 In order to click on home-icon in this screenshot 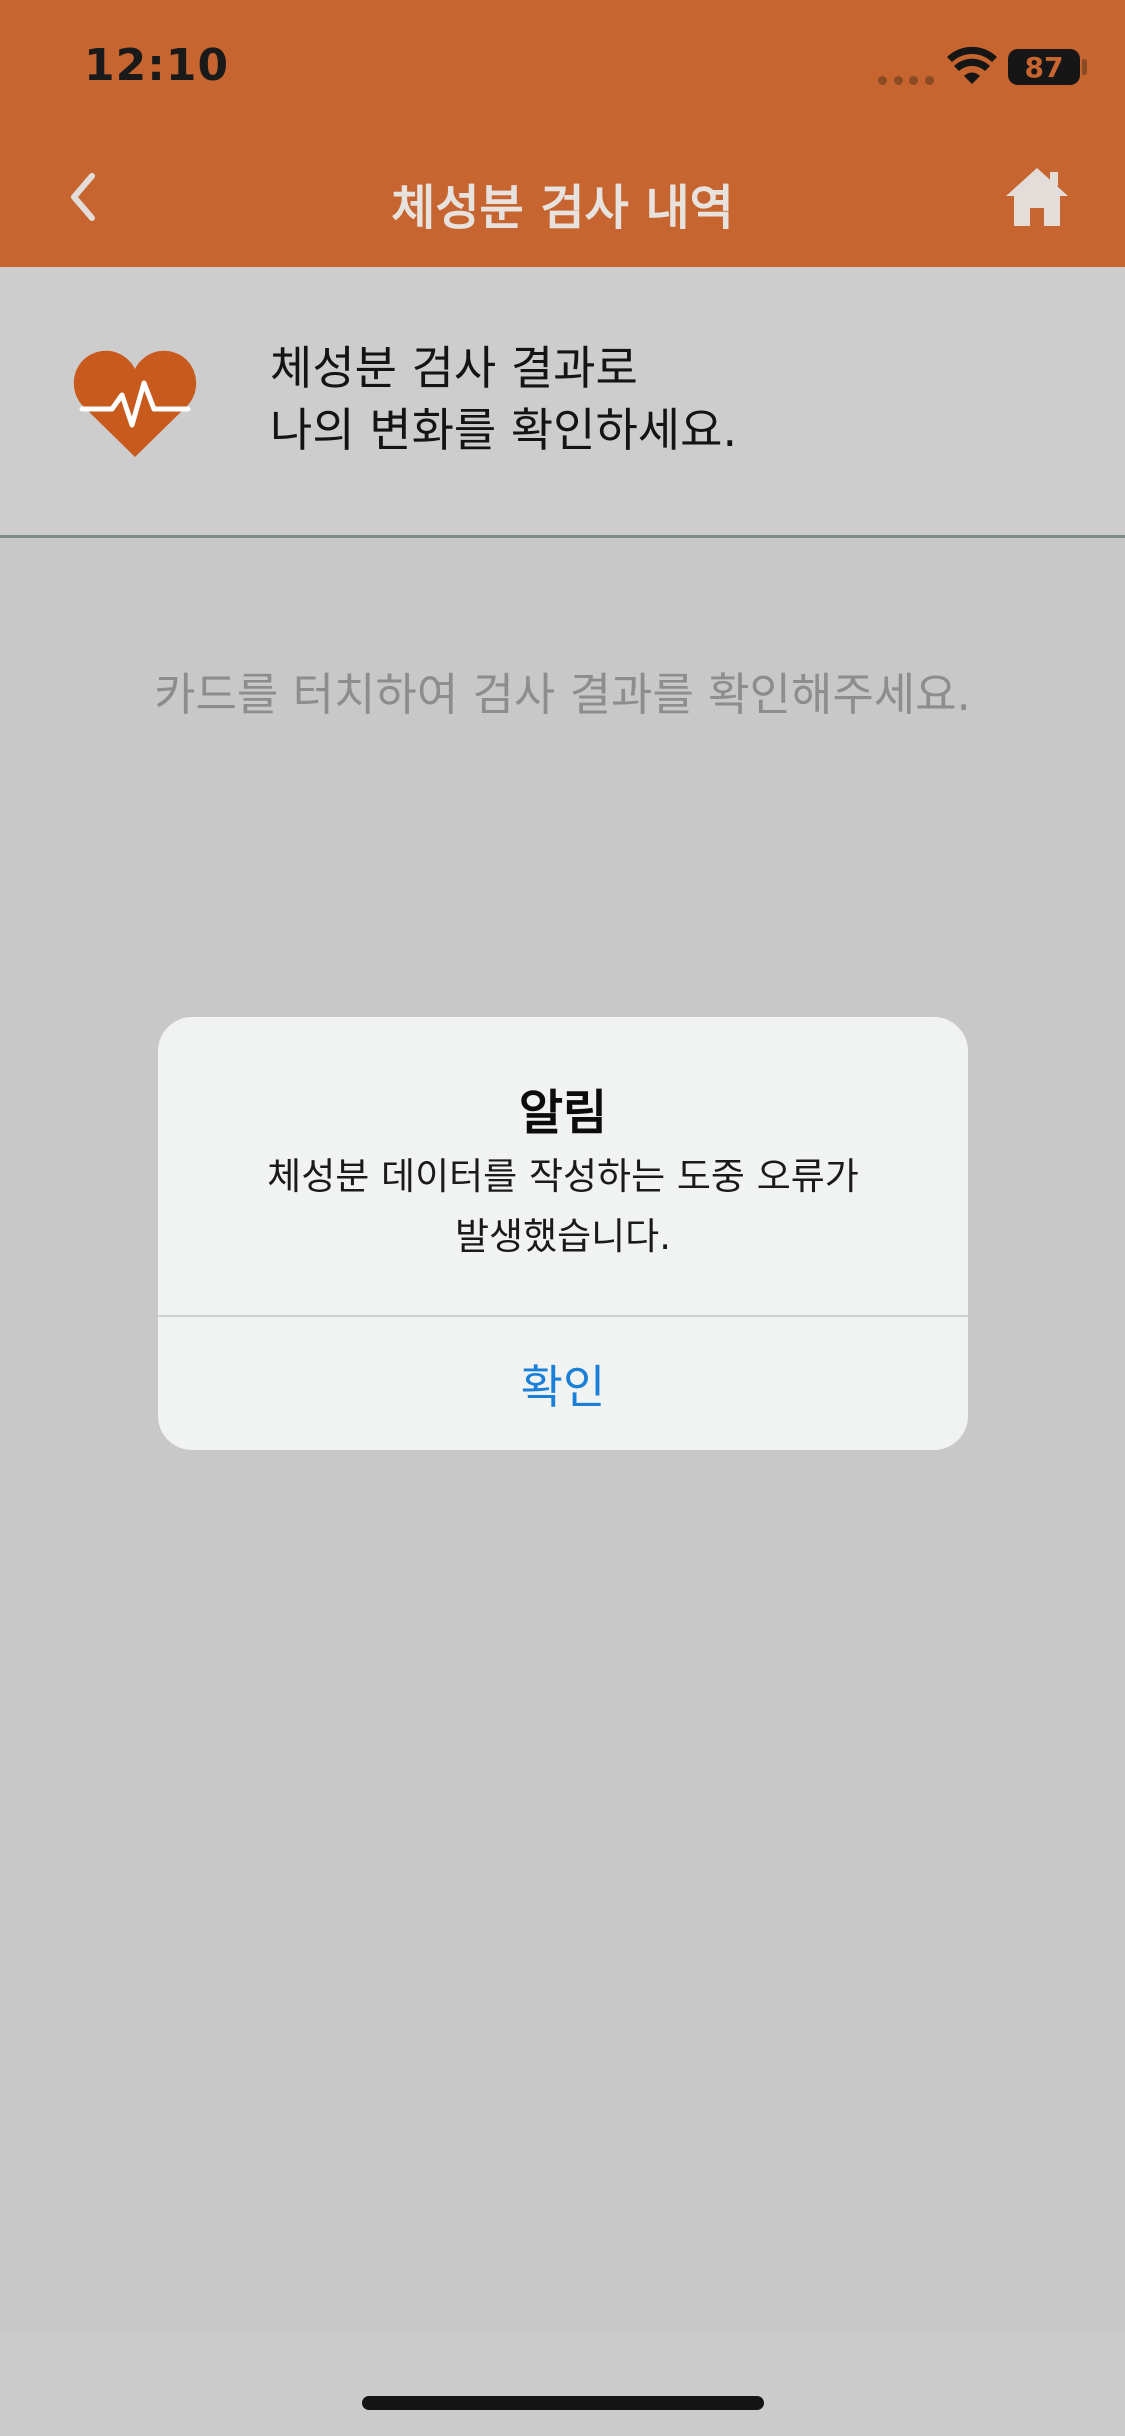, I will do `click(1037, 197)`.